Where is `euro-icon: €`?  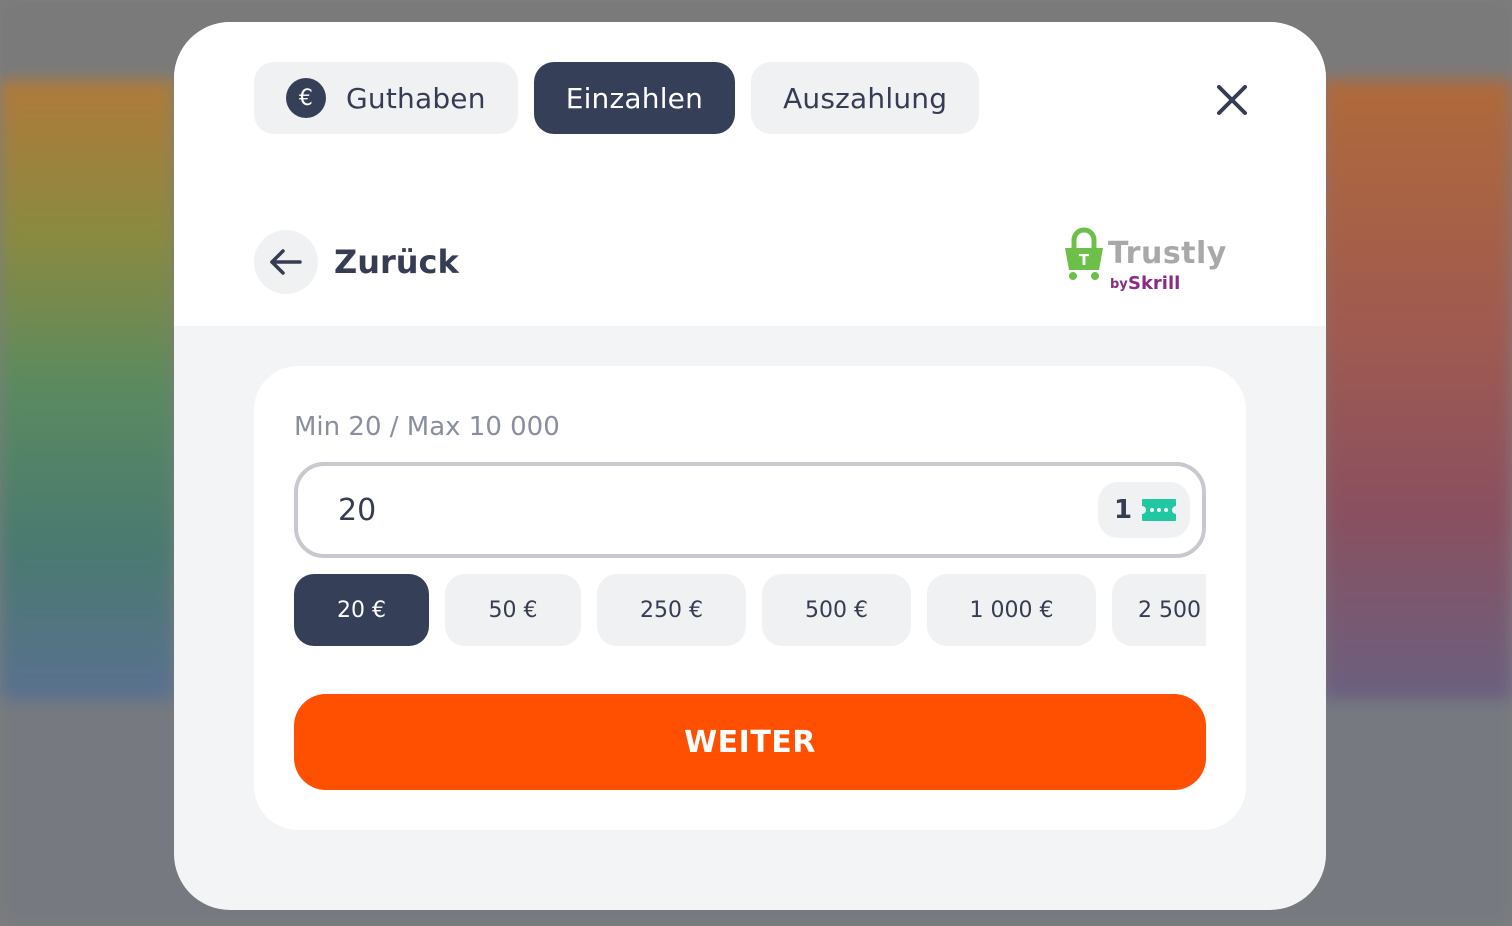
euro-icon: € is located at coordinates (306, 98).